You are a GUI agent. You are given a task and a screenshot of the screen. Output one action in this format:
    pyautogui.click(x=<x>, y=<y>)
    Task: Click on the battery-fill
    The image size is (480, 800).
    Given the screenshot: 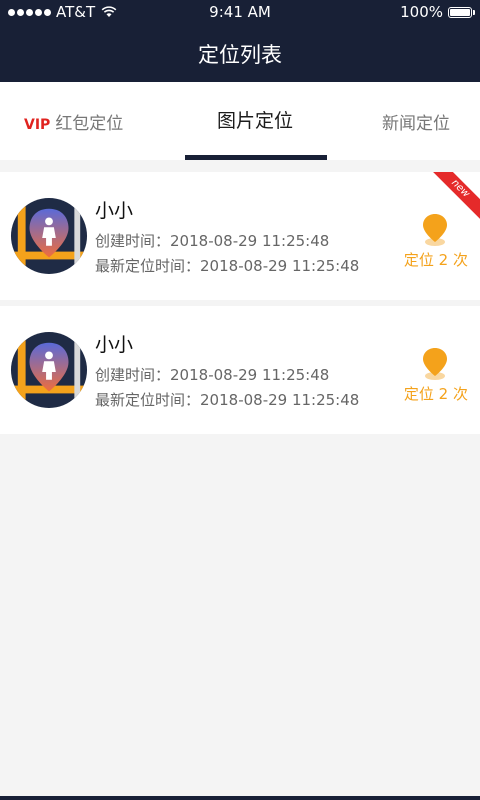 What is the action you would take?
    pyautogui.click(x=460, y=12)
    